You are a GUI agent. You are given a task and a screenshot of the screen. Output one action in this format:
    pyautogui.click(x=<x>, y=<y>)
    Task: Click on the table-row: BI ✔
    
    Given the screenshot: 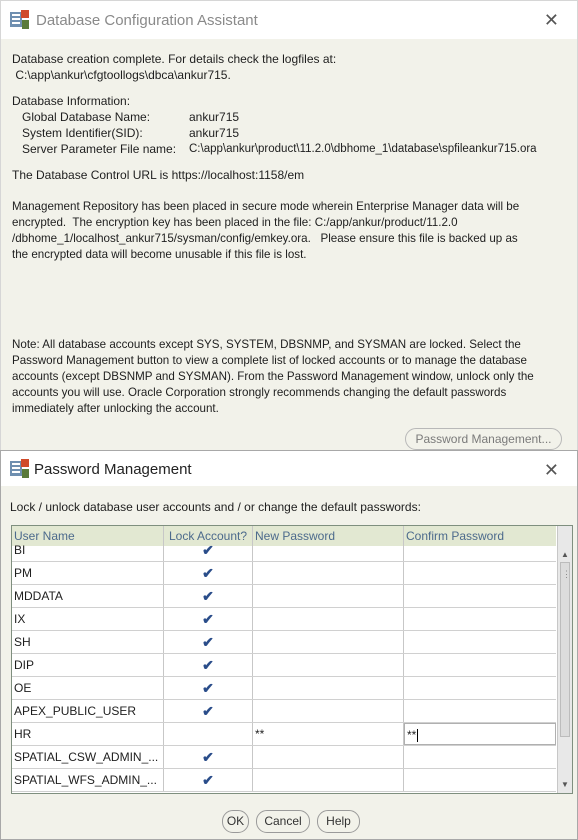 What is the action you would take?
    pyautogui.click(x=284, y=550)
    